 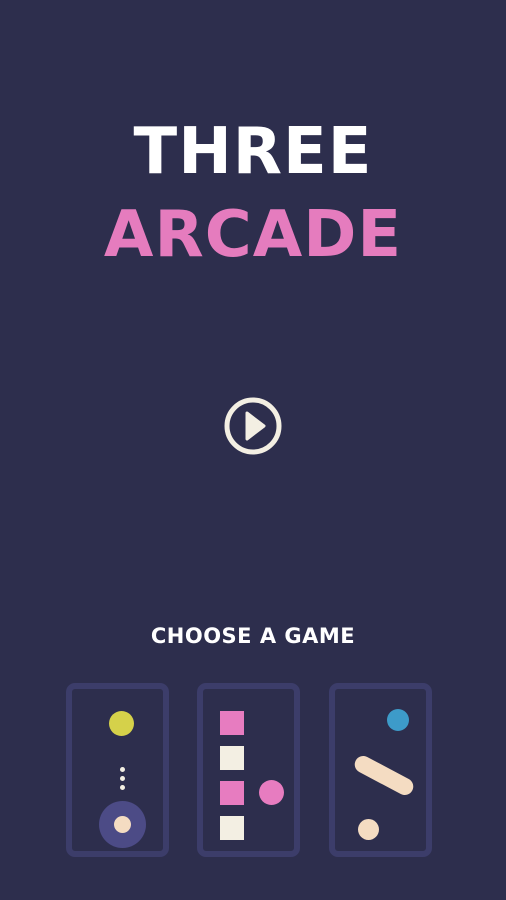 What do you see at coordinates (398, 720) in the screenshot?
I see `blue-ball-icon` at bounding box center [398, 720].